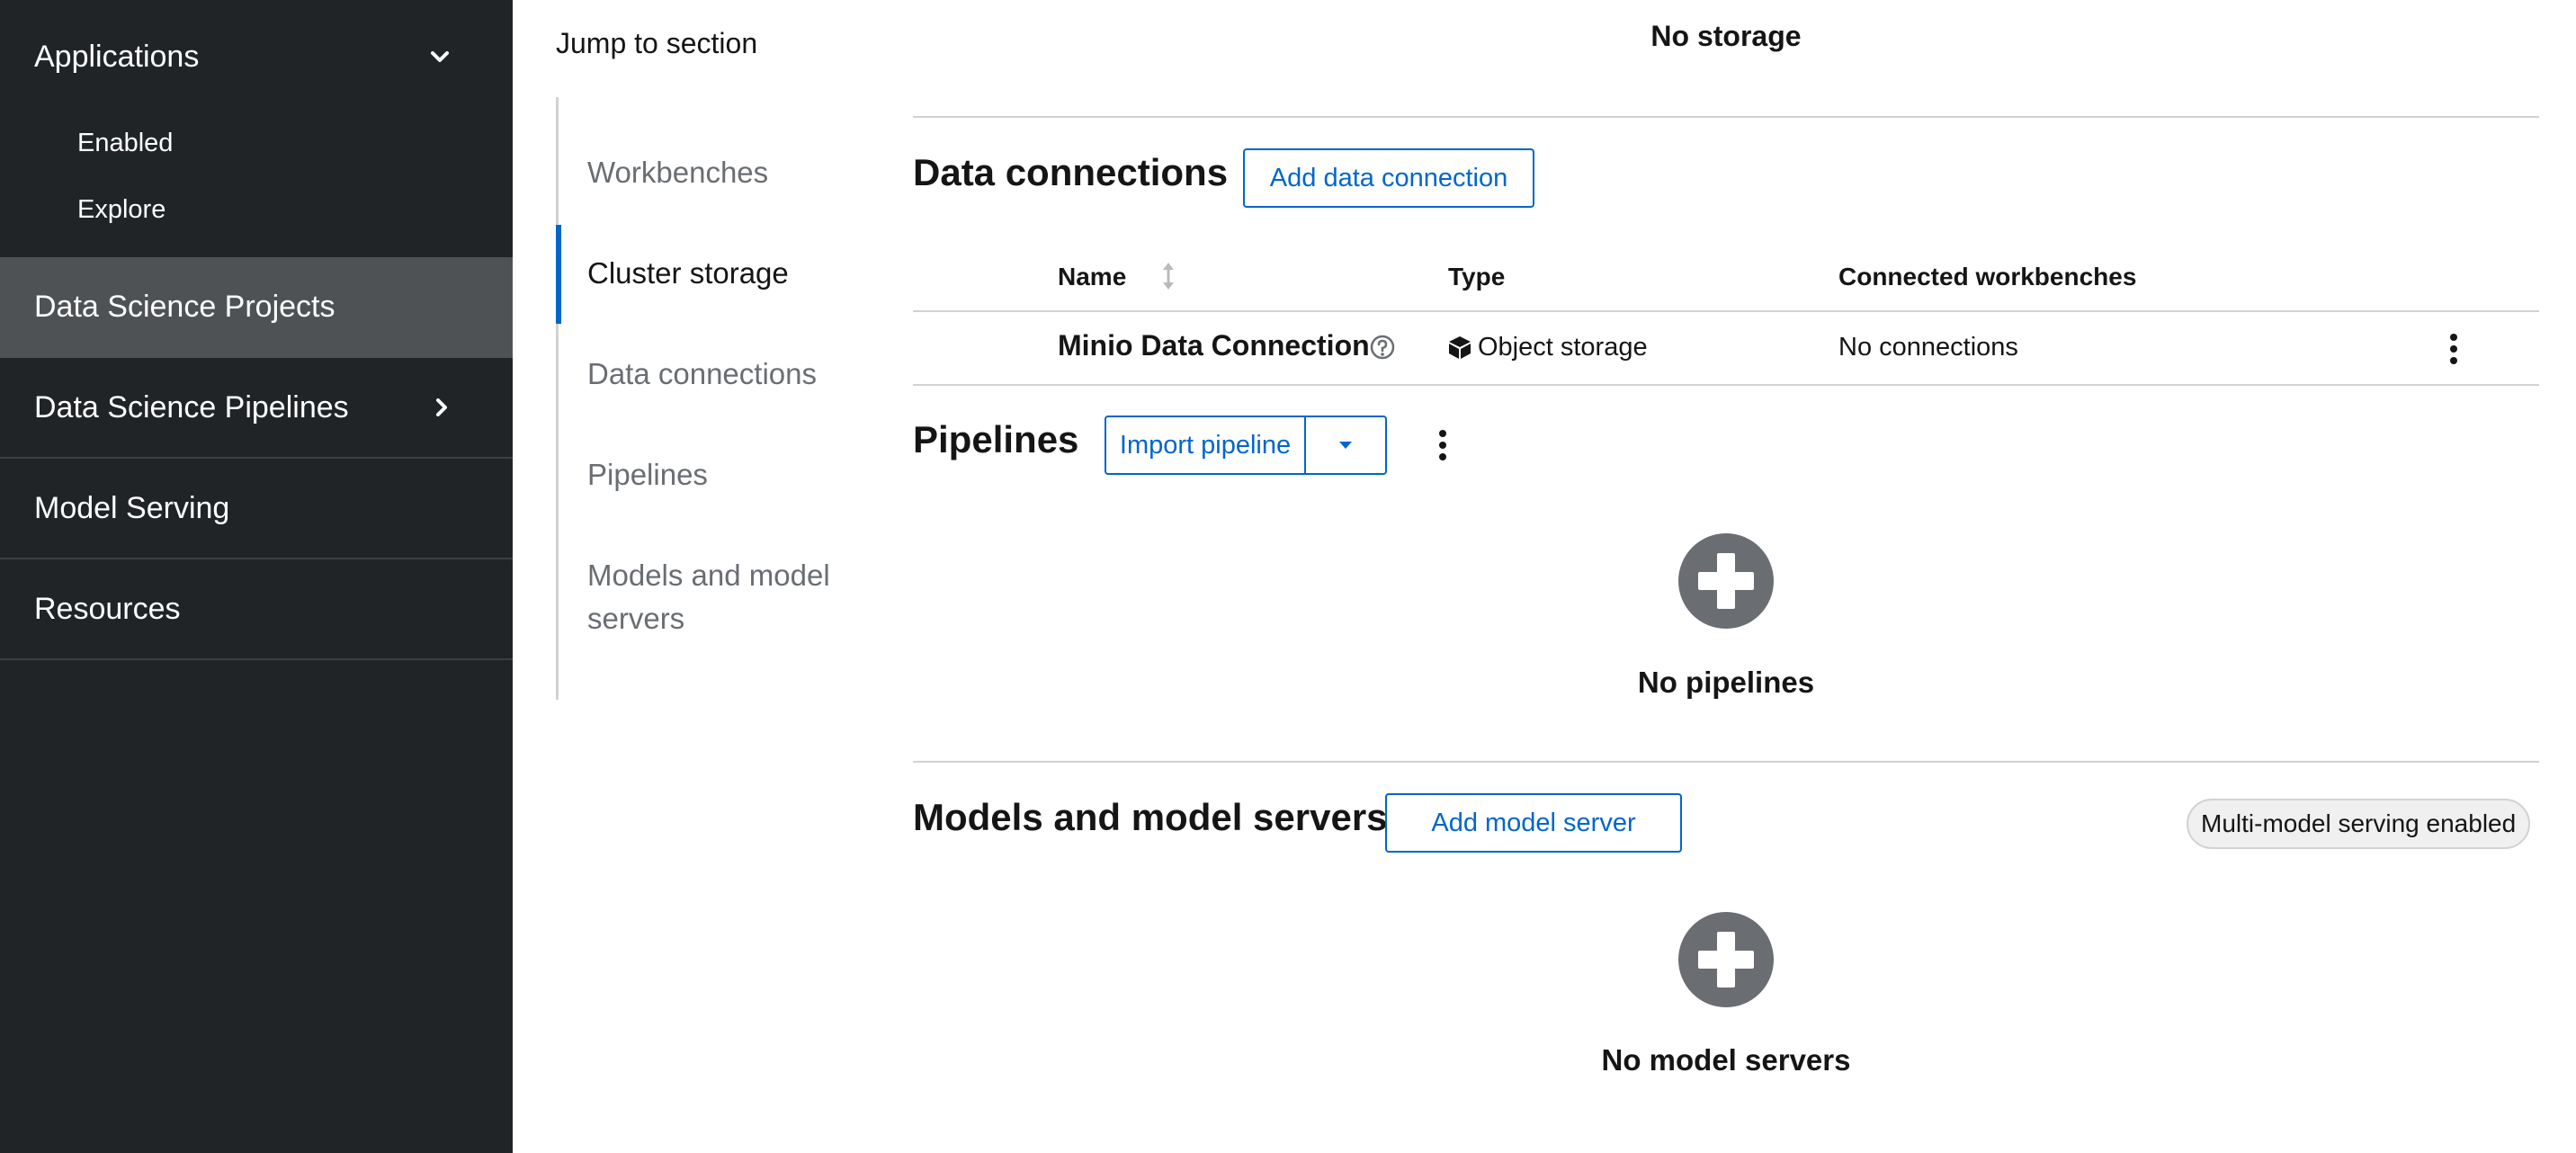 The image size is (2576, 1153). I want to click on import-pipeline-toggle, so click(1345, 445).